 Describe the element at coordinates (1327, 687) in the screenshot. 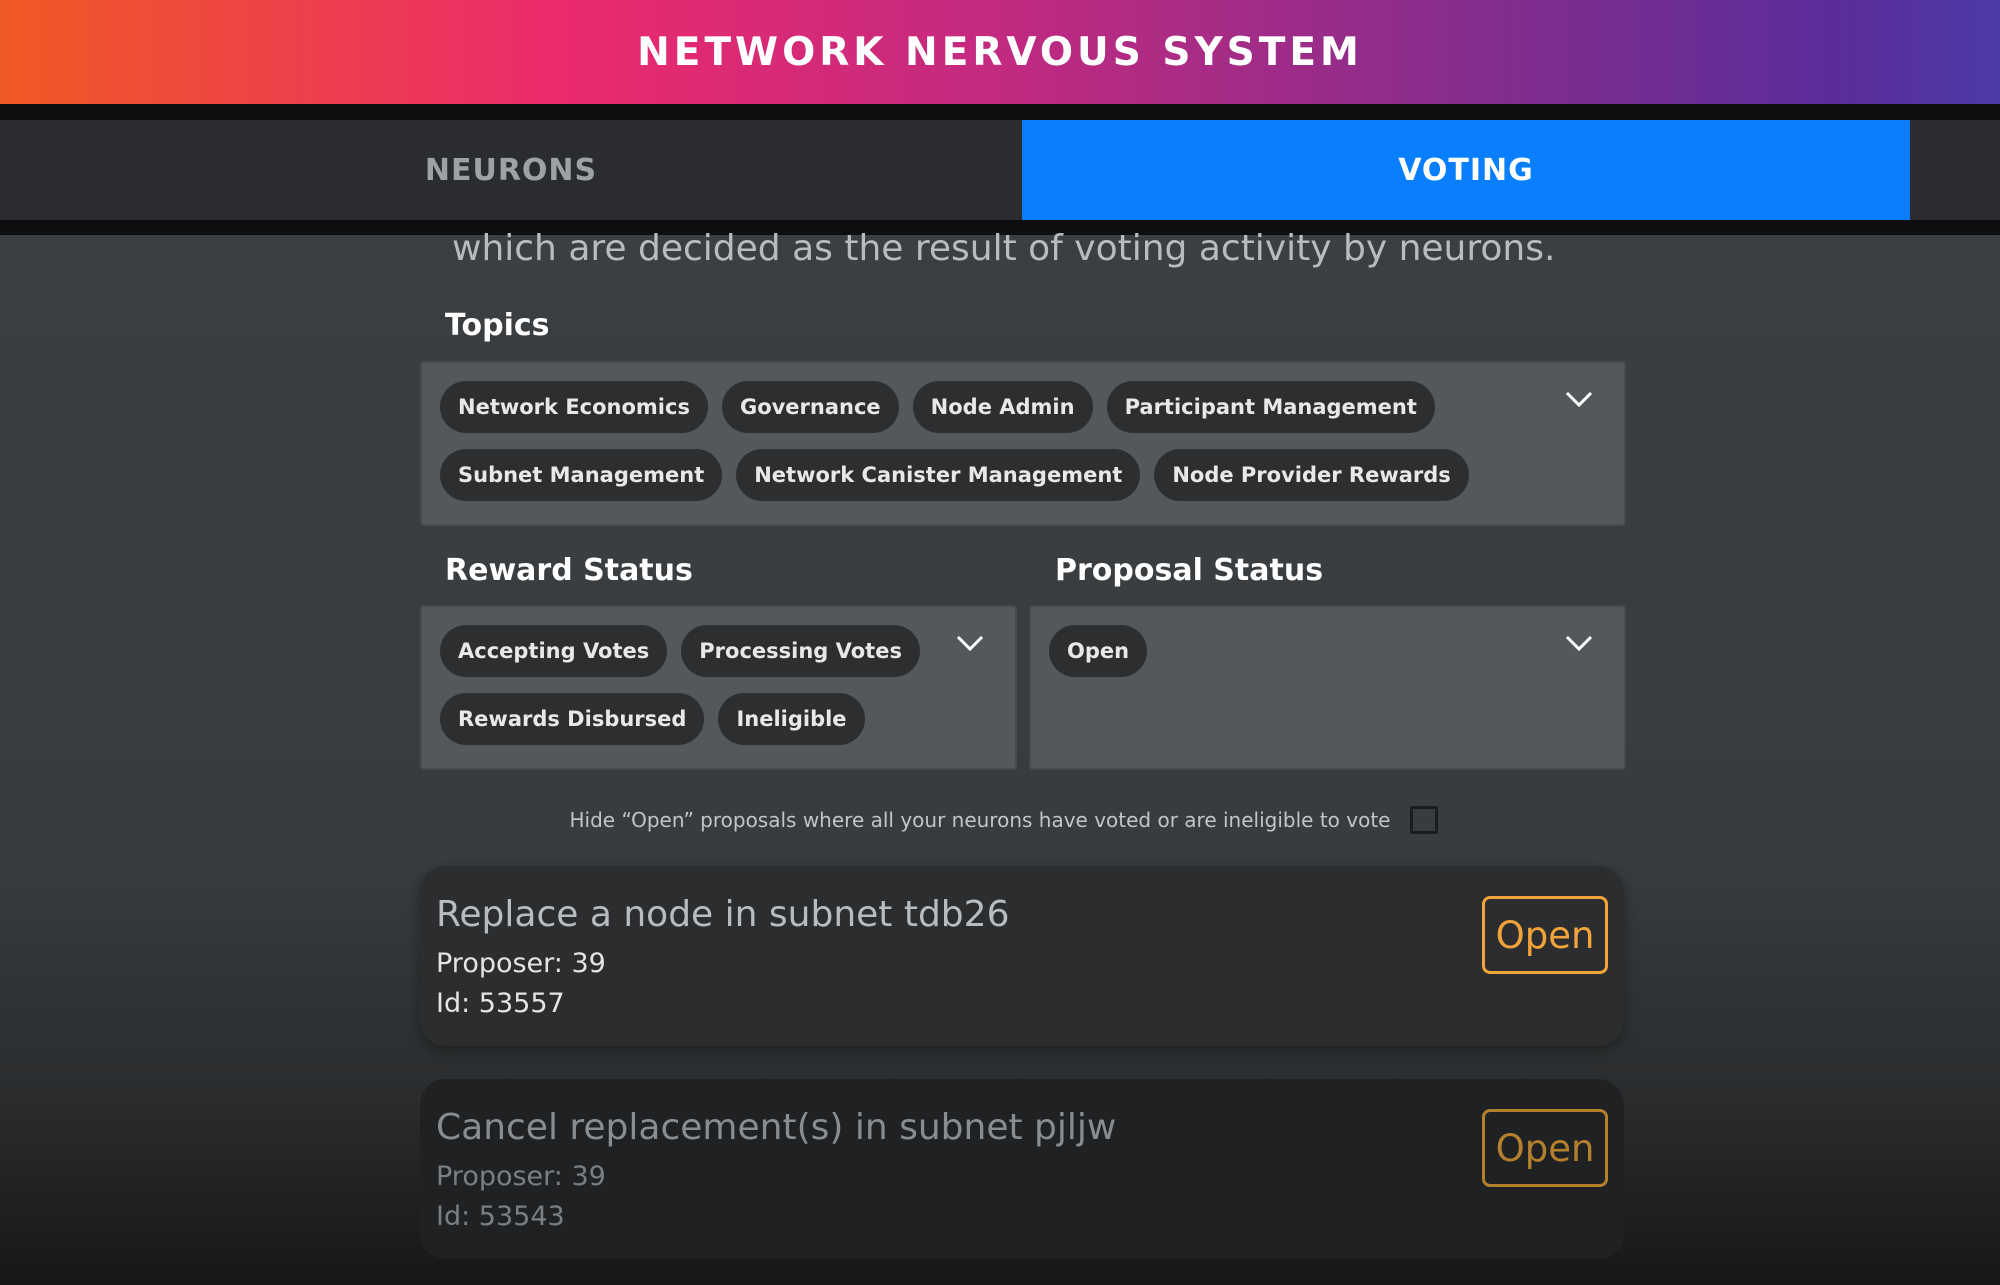

I see `proposal-status-filter: Open` at that location.